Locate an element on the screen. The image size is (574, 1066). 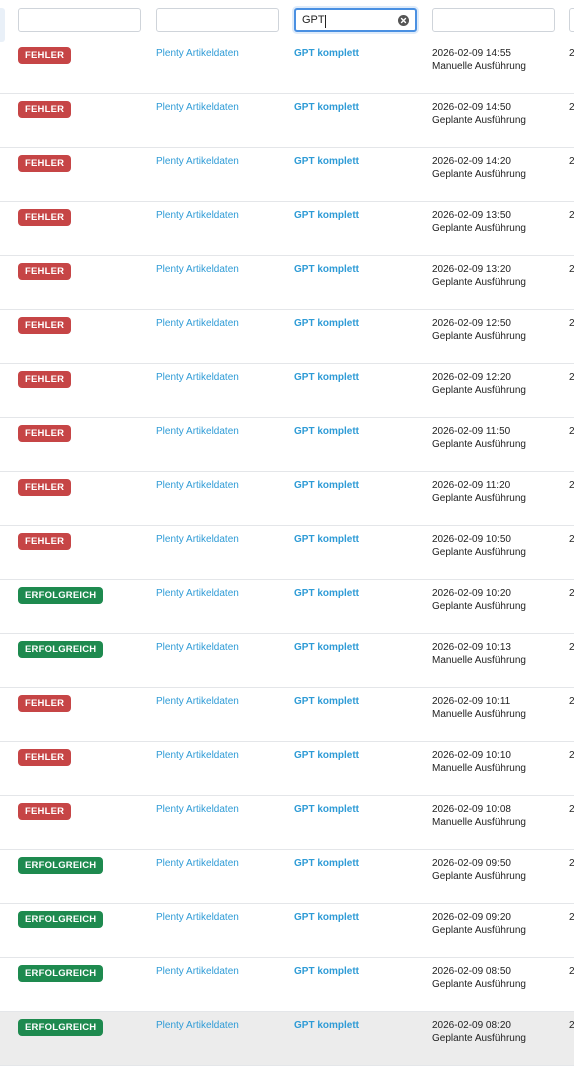
filter-bar is located at coordinates (287, 20).